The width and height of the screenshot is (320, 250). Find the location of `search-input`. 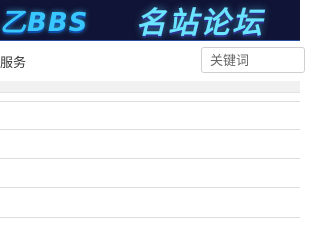

search-input is located at coordinates (253, 60).